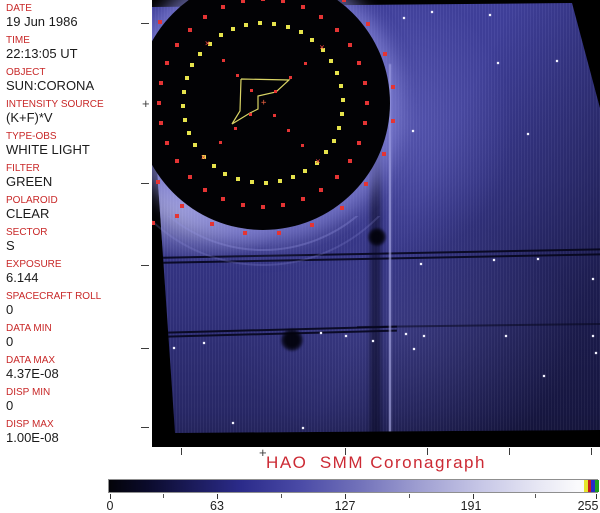 This screenshot has height=513, width=600. Describe the element at coordinates (345, 506) in the screenshot. I see `colorbar-label: 127` at that location.